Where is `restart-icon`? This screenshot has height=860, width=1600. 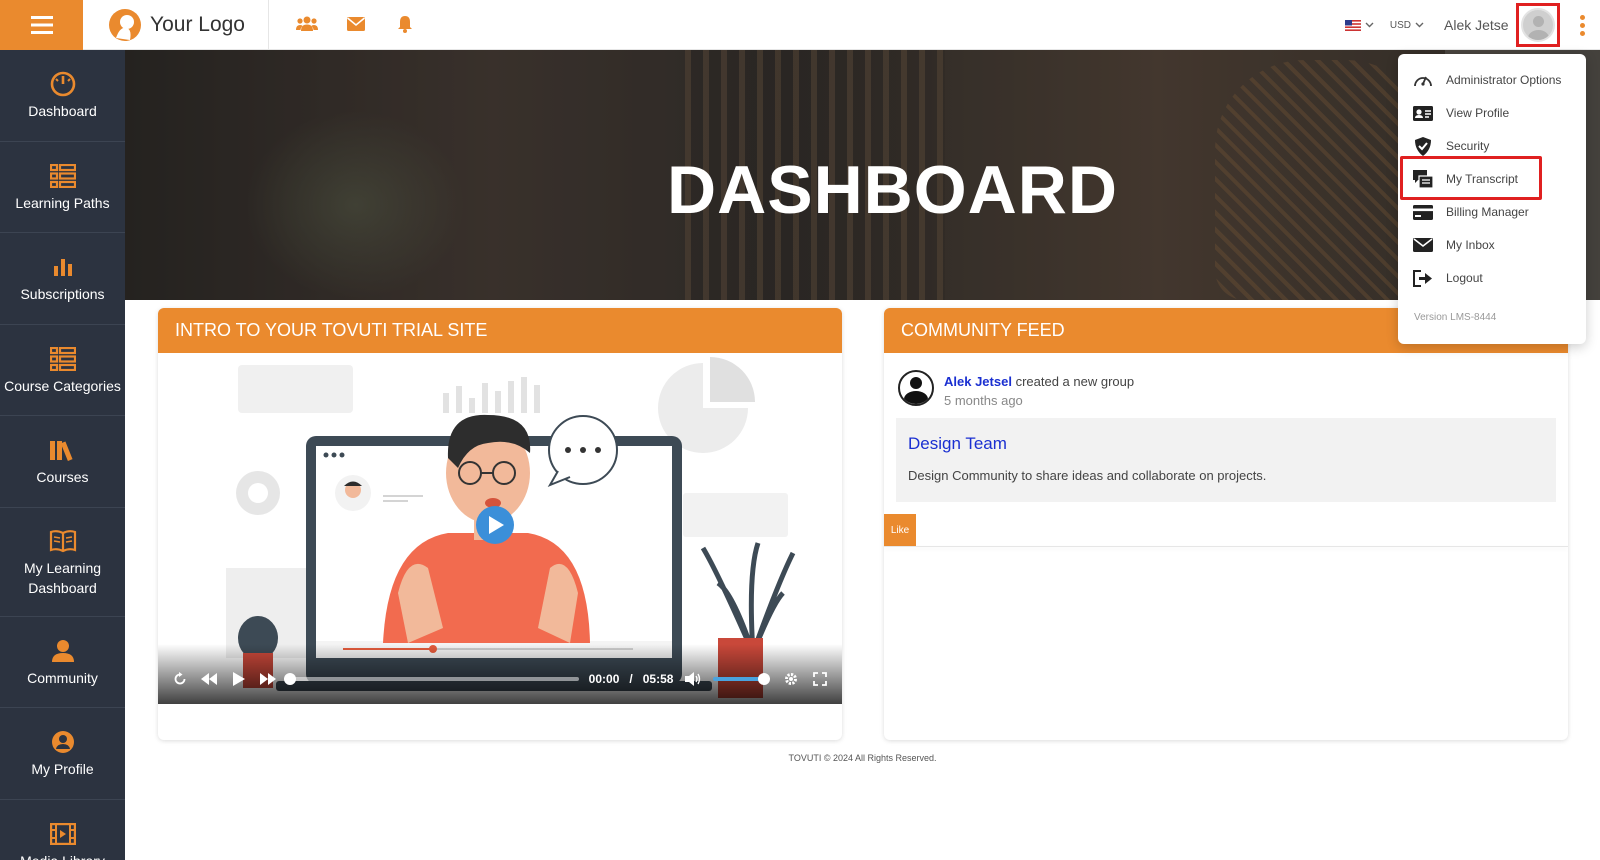 restart-icon is located at coordinates (179, 679).